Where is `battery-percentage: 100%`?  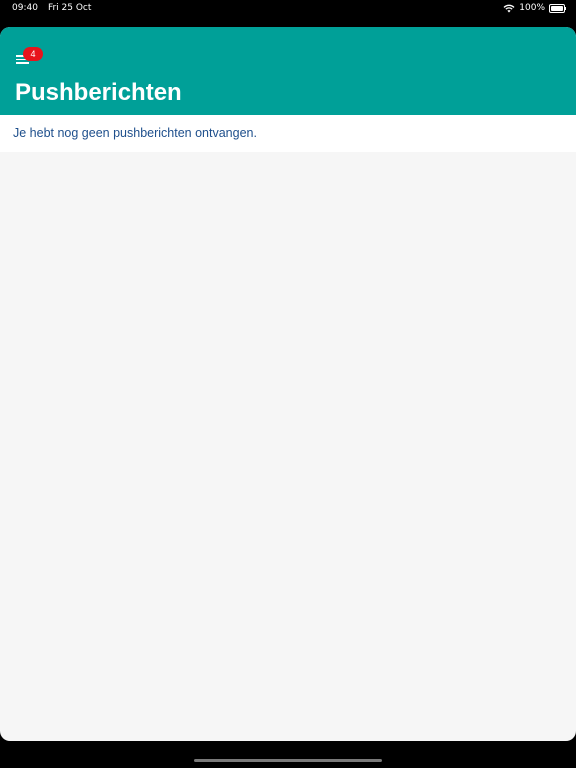
battery-percentage: 100% is located at coordinates (532, 8).